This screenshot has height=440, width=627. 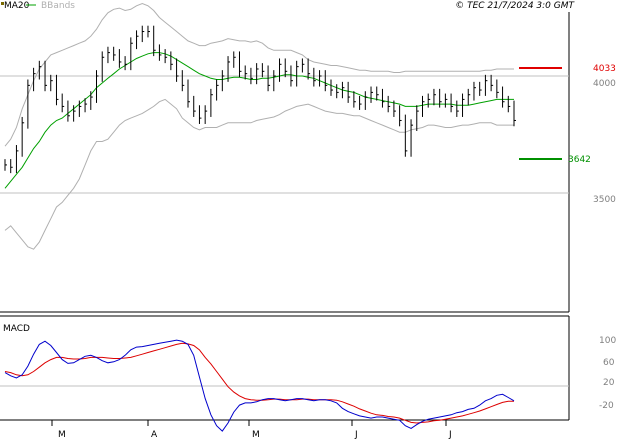 What do you see at coordinates (604, 84) in the screenshot?
I see `y-tick-4000: 4000` at bounding box center [604, 84].